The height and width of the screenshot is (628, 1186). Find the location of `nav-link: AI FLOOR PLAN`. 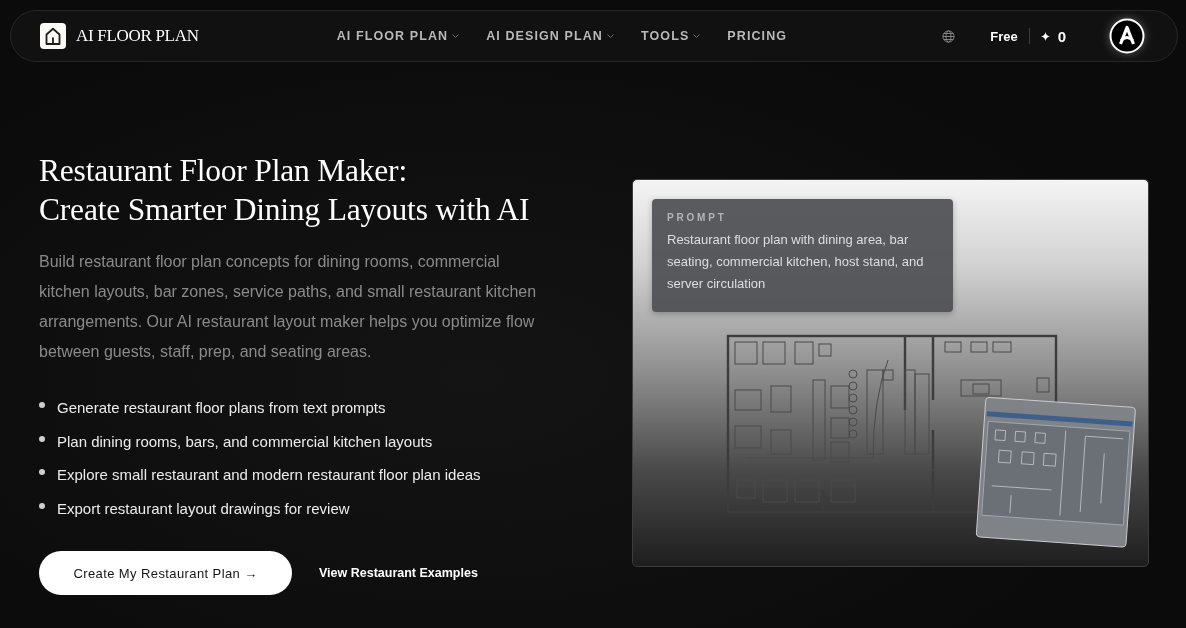

nav-link: AI FLOOR PLAN is located at coordinates (398, 36).